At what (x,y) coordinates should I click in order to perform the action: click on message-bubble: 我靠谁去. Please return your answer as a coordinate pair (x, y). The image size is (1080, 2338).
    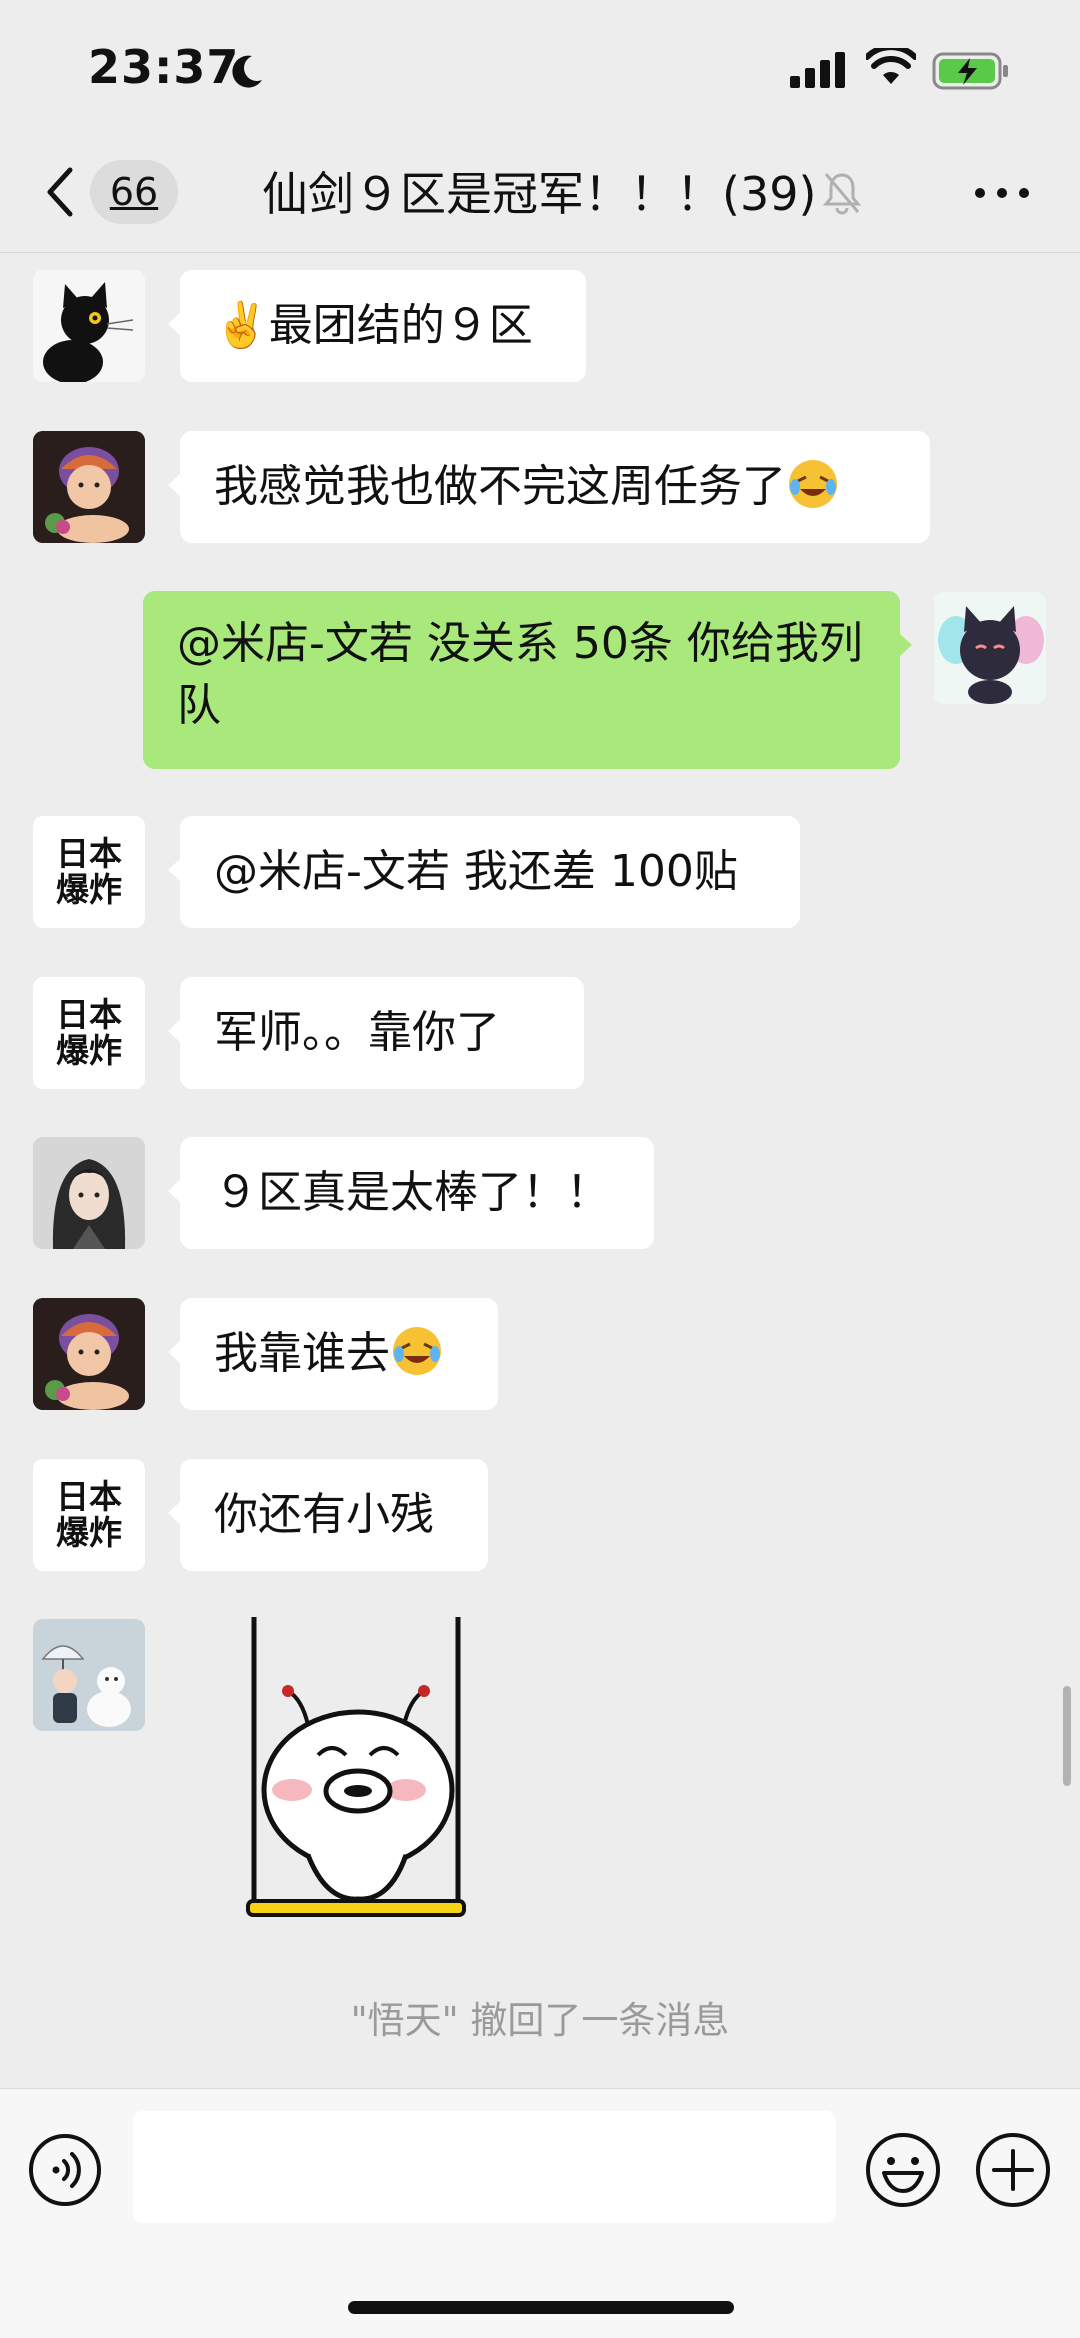
    Looking at the image, I should click on (333, 1354).